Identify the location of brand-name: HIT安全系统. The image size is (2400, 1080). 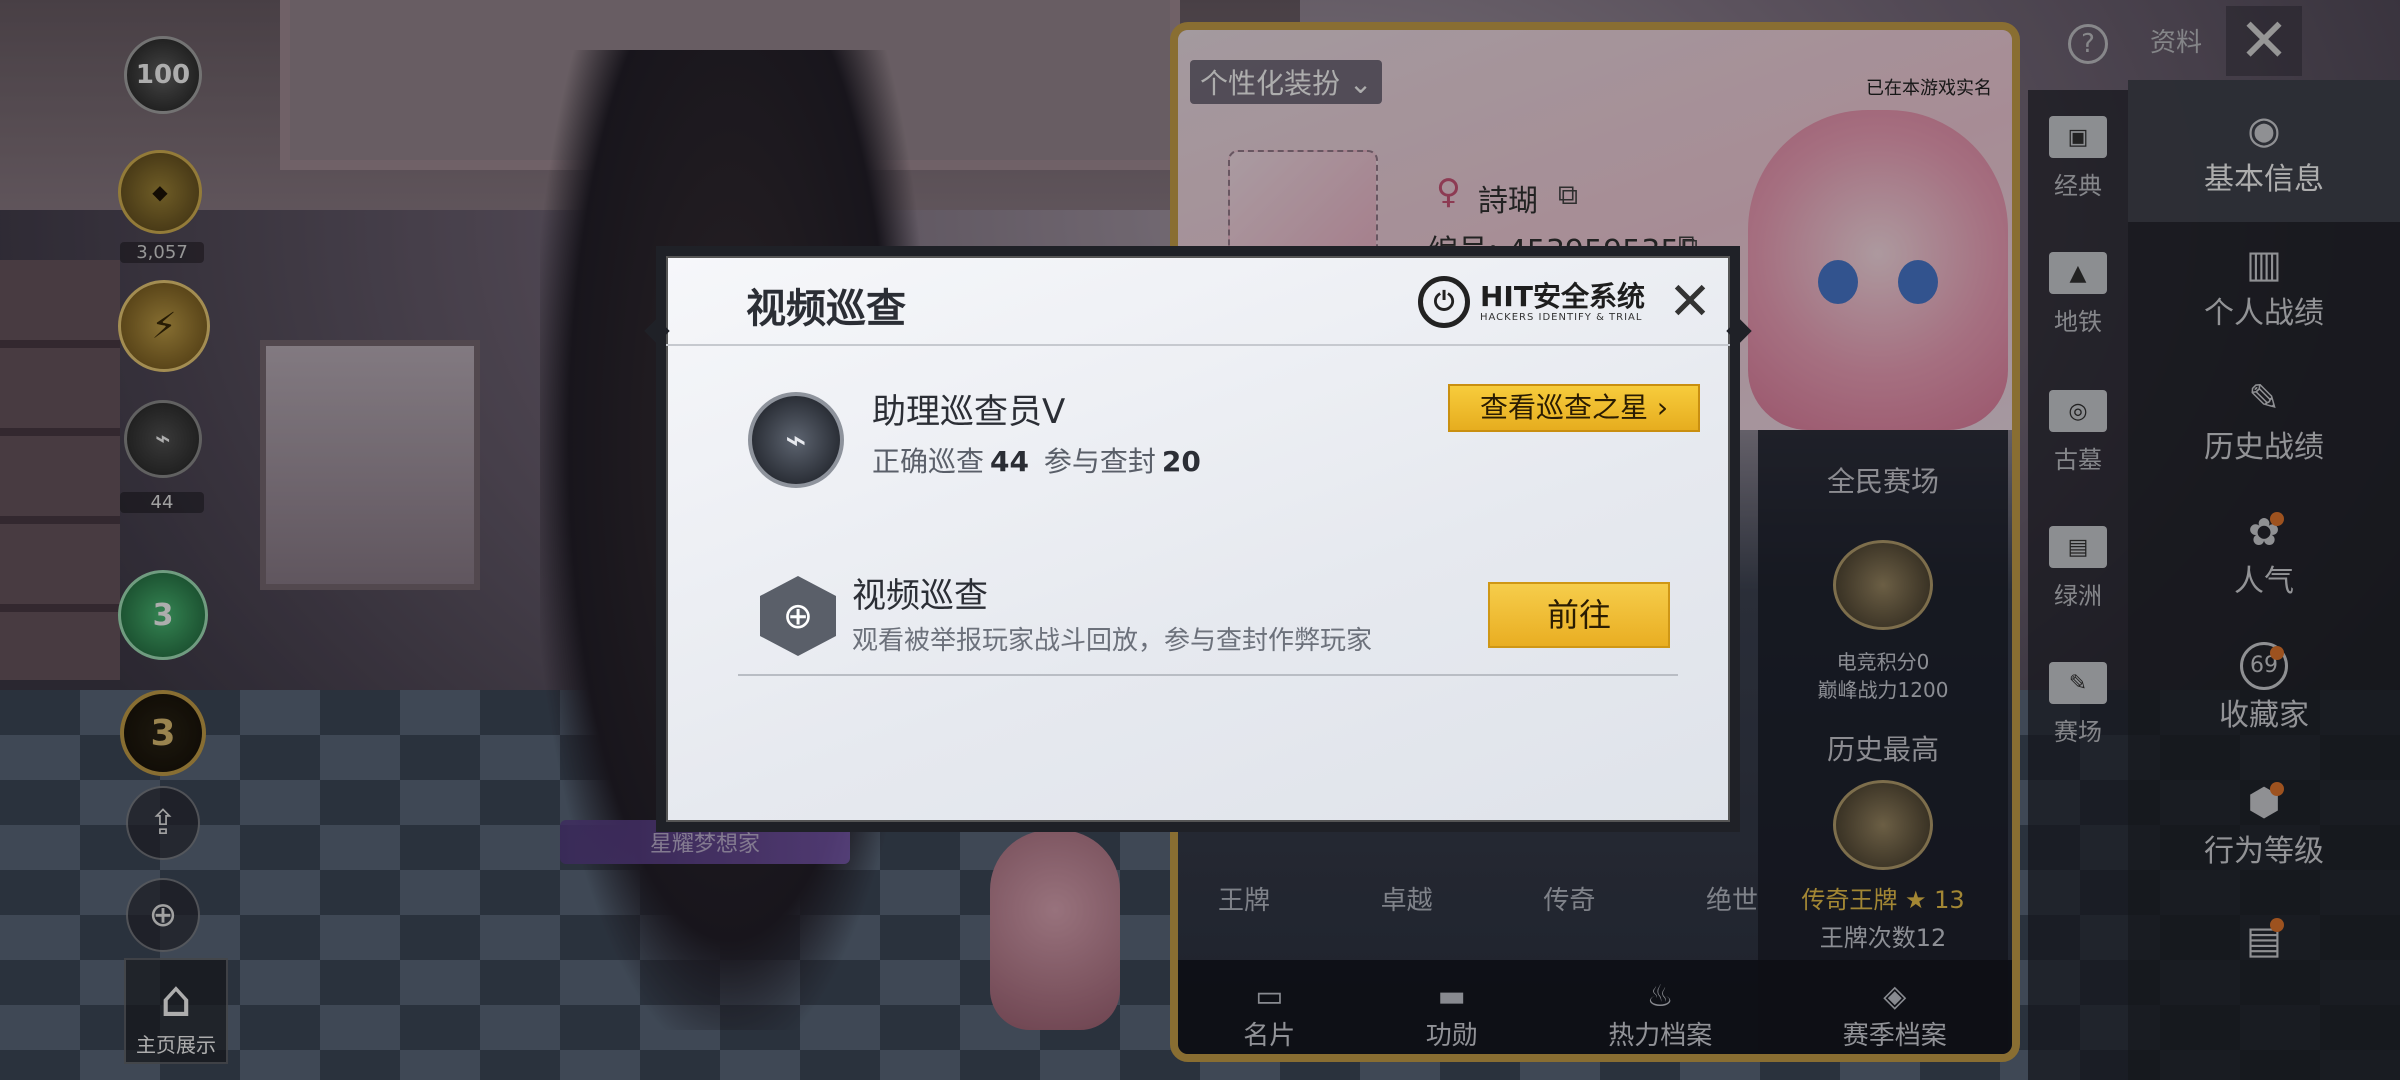
(1562, 296).